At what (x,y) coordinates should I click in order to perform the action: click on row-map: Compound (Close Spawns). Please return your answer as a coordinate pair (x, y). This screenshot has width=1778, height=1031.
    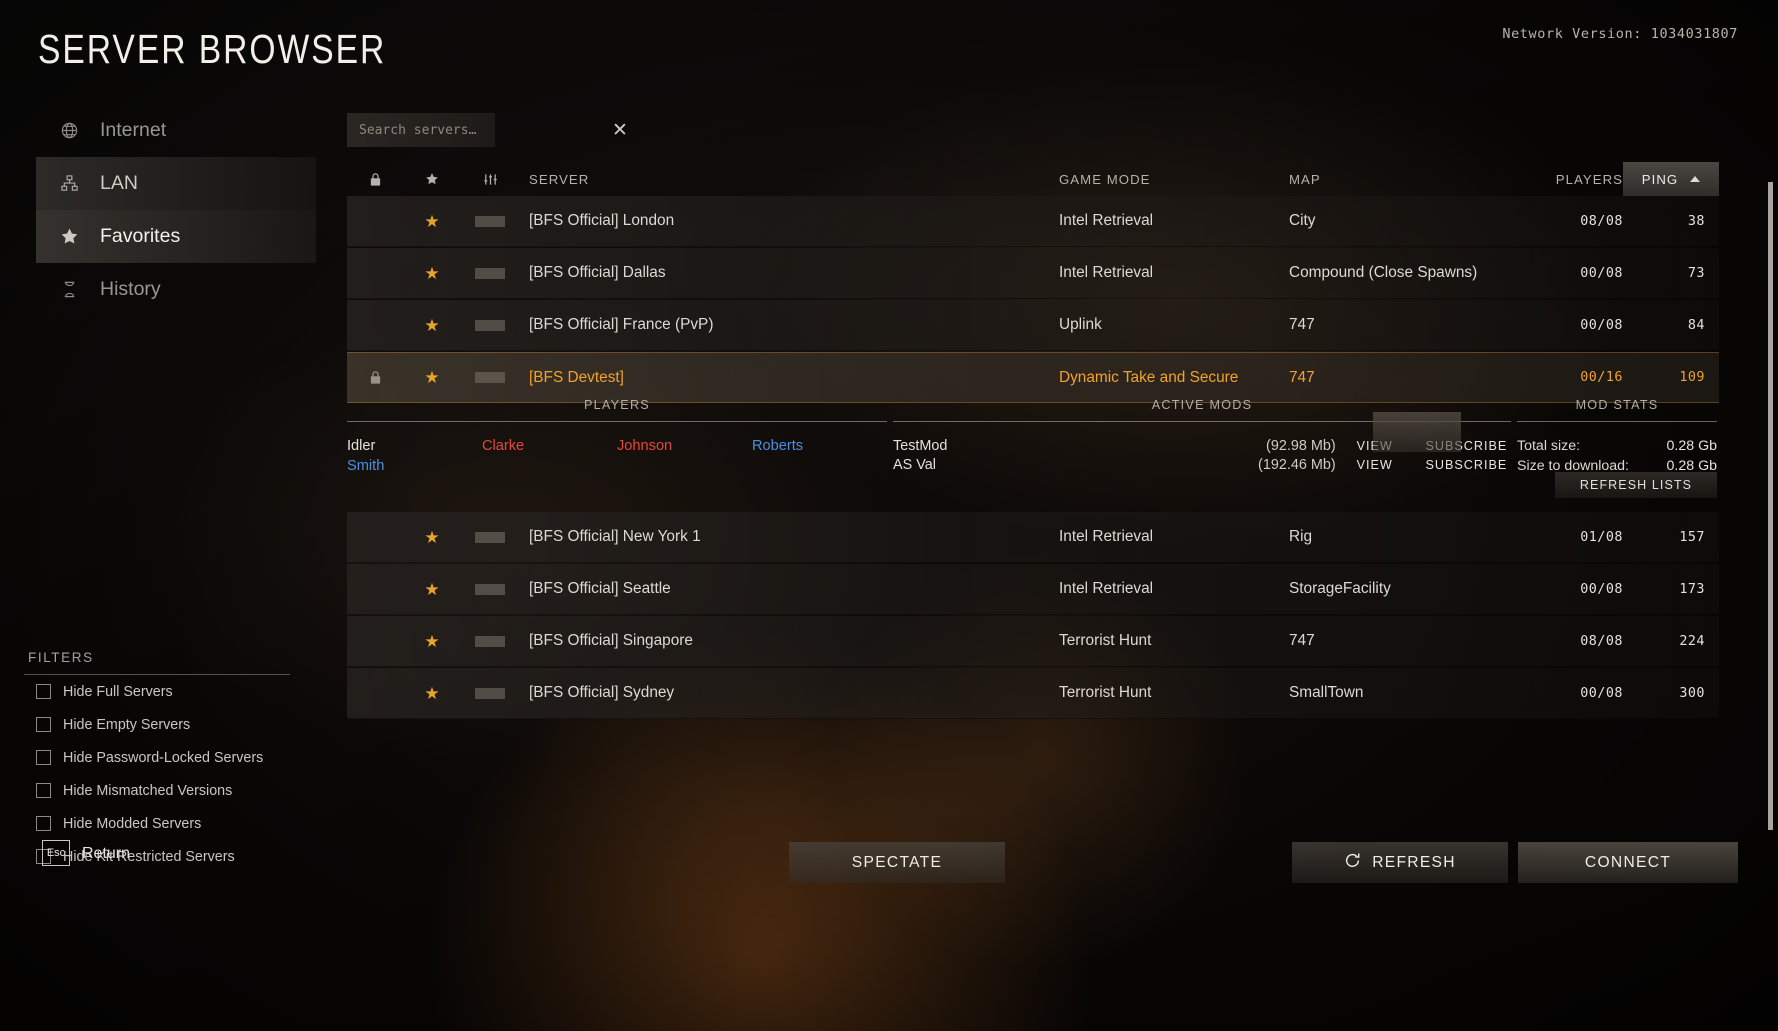
    Looking at the image, I should click on (1383, 272).